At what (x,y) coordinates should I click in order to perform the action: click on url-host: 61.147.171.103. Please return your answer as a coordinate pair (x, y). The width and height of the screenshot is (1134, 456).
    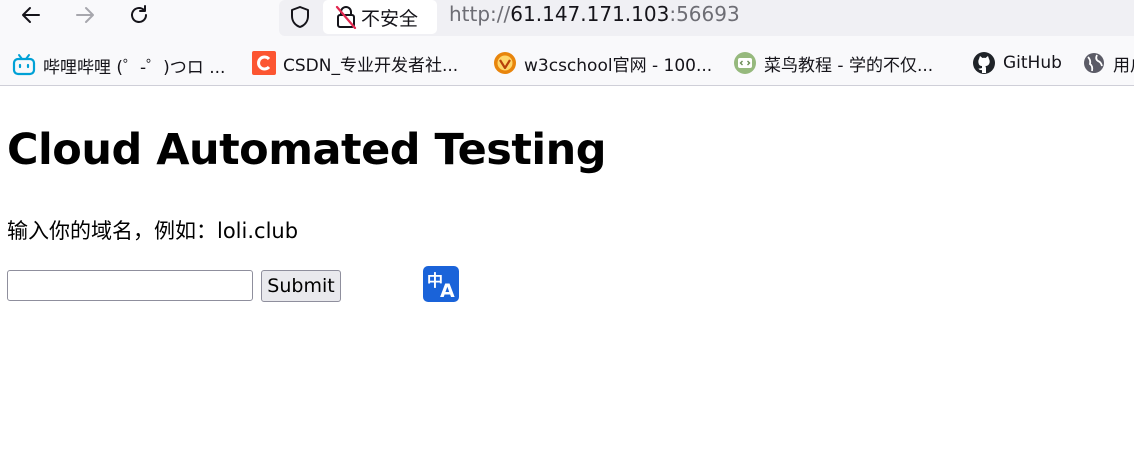
    Looking at the image, I should click on (590, 14).